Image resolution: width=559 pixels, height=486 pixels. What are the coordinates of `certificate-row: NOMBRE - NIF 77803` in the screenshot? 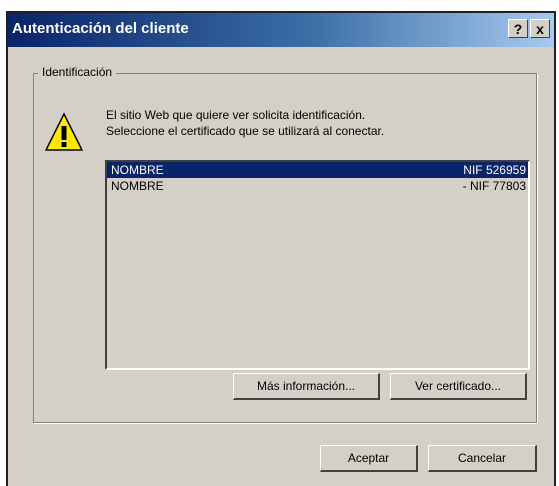 It's located at (317, 186).